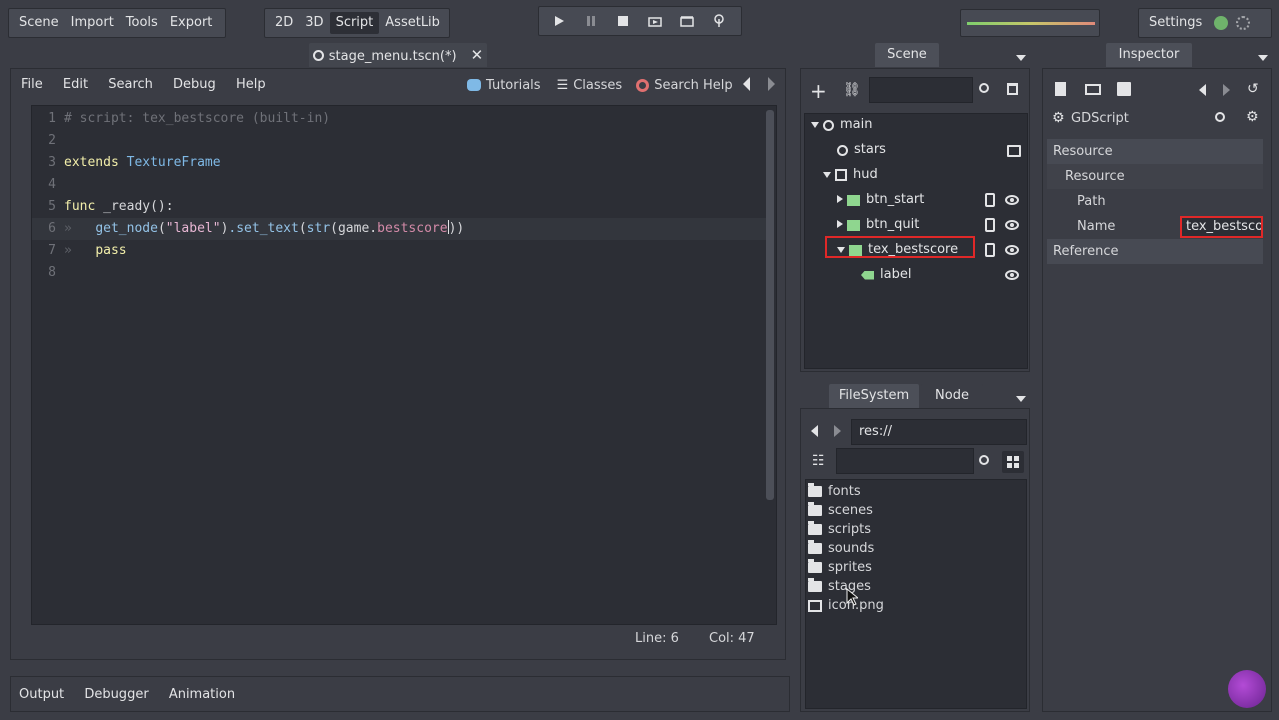 Image resolution: width=1279 pixels, height=720 pixels. I want to click on view-2d-button: 2D, so click(284, 23).